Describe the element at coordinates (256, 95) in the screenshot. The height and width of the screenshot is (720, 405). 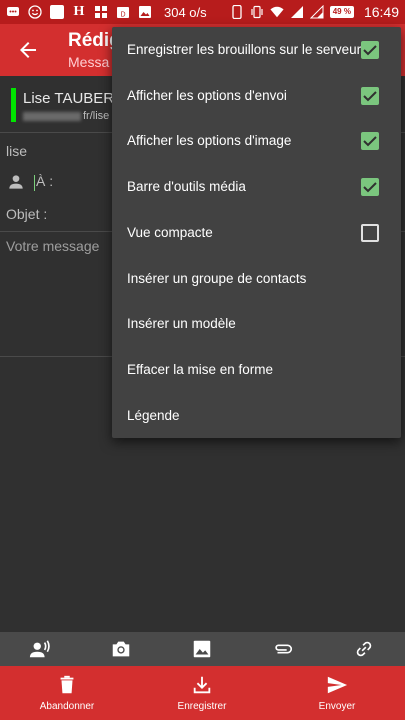
I see `menu-item-show-send-options: Afficher les options d'envoi` at that location.